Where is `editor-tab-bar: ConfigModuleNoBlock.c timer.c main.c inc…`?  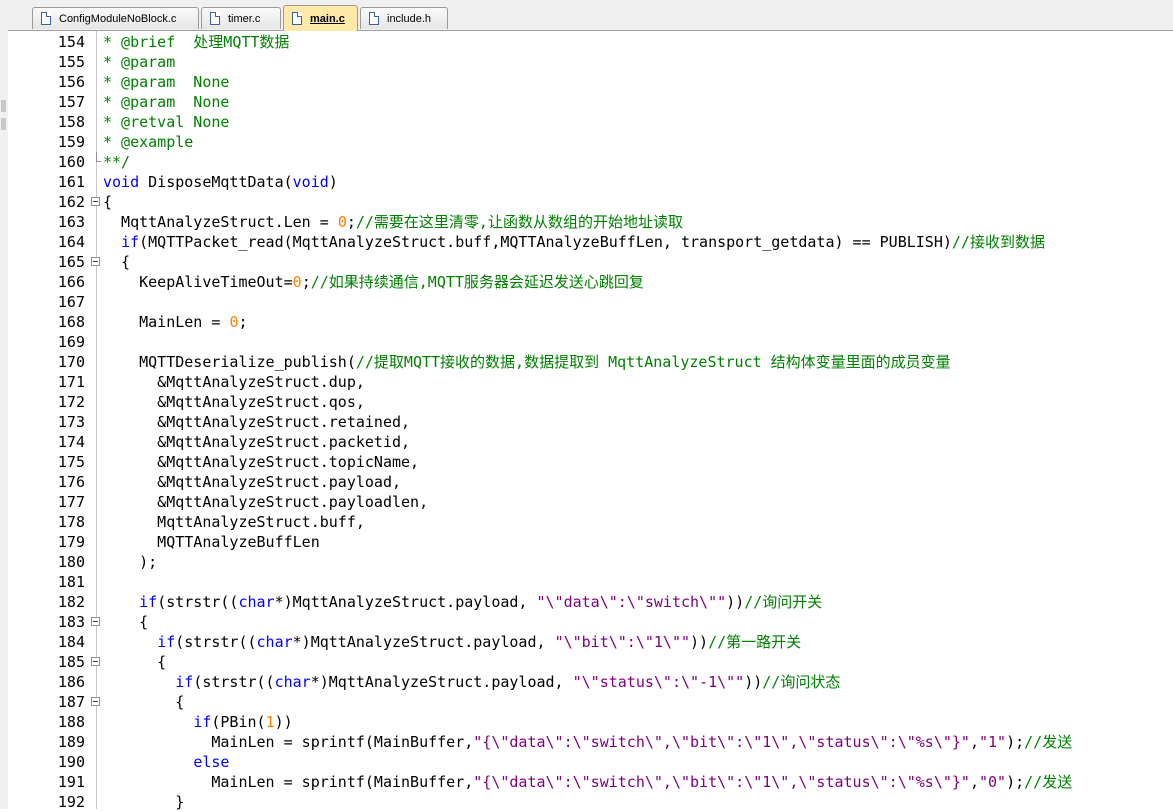
editor-tab-bar: ConfigModuleNoBlock.c timer.c main.c inc… is located at coordinates (590, 15).